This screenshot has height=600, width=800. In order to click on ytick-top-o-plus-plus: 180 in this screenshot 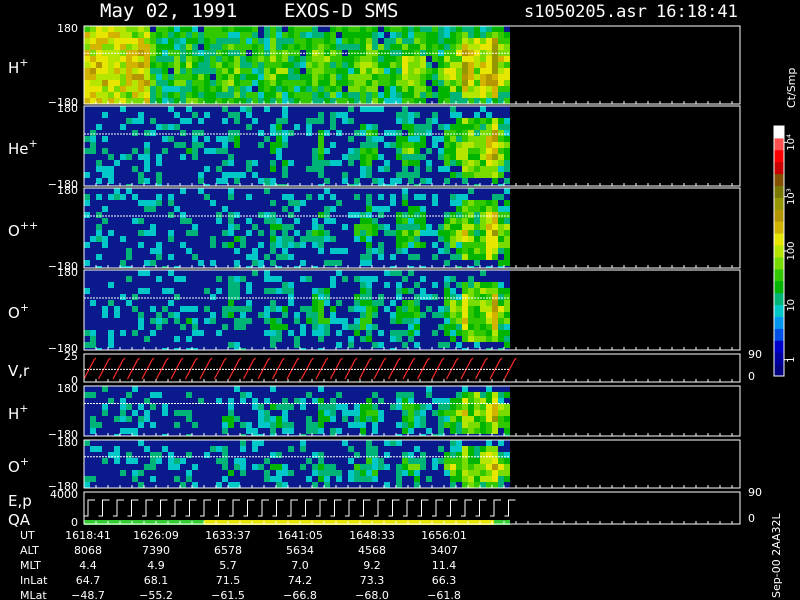, I will do `click(67, 190)`.